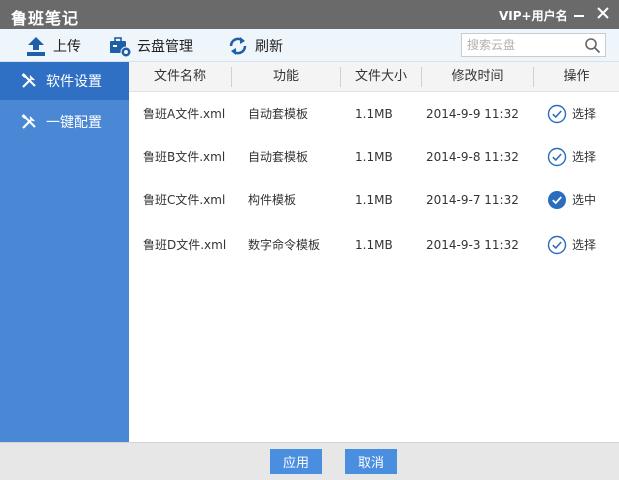  I want to click on sidebar-item-label: 软件设置, so click(74, 82).